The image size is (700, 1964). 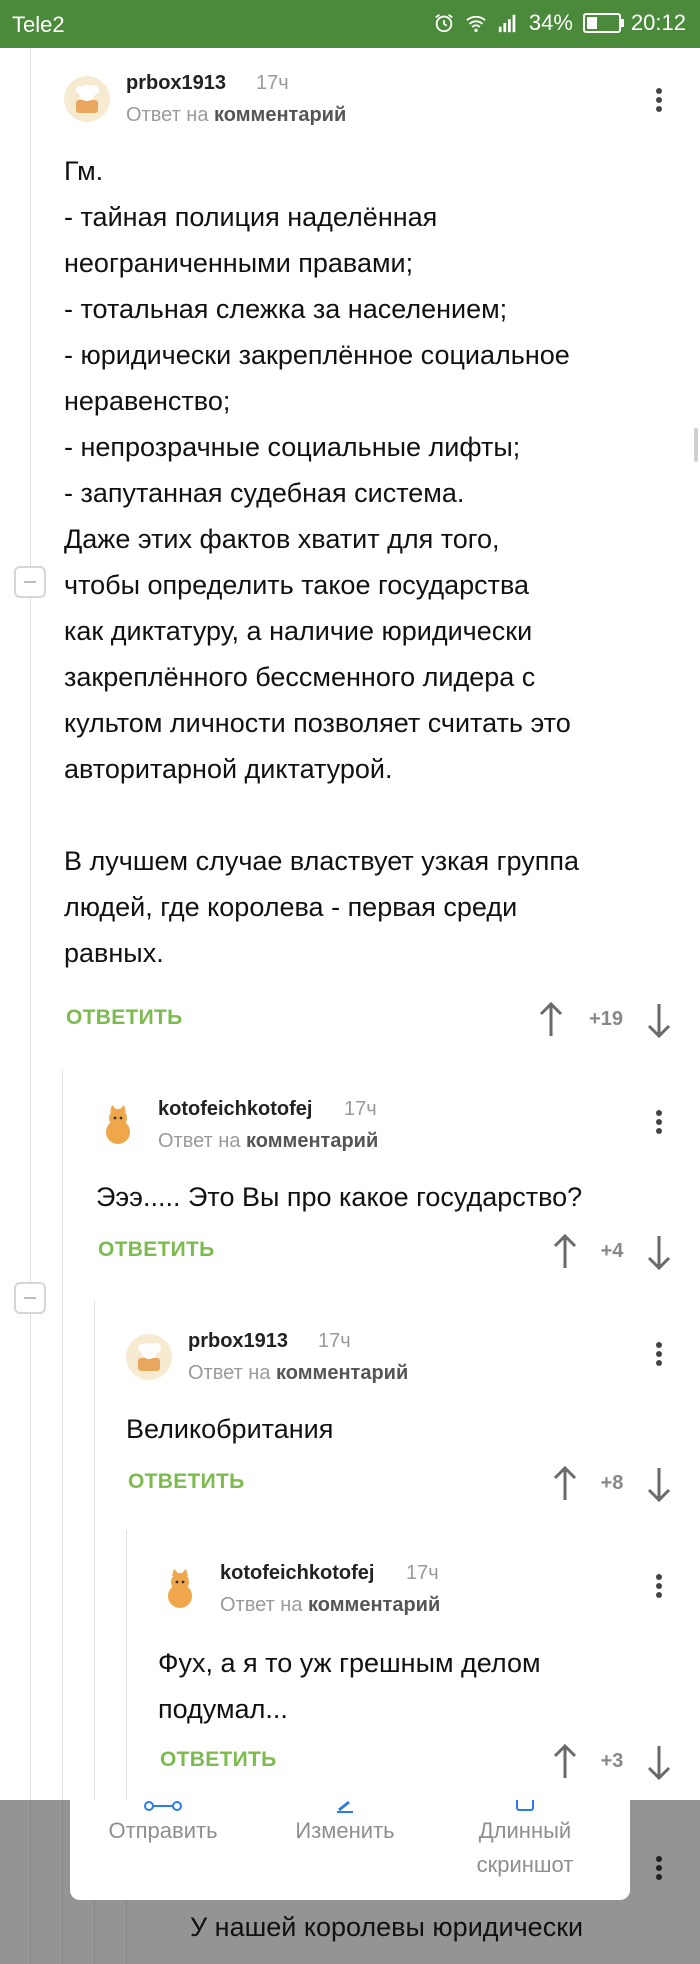 I want to click on edit-button: Изменить, so click(x=345, y=1824).